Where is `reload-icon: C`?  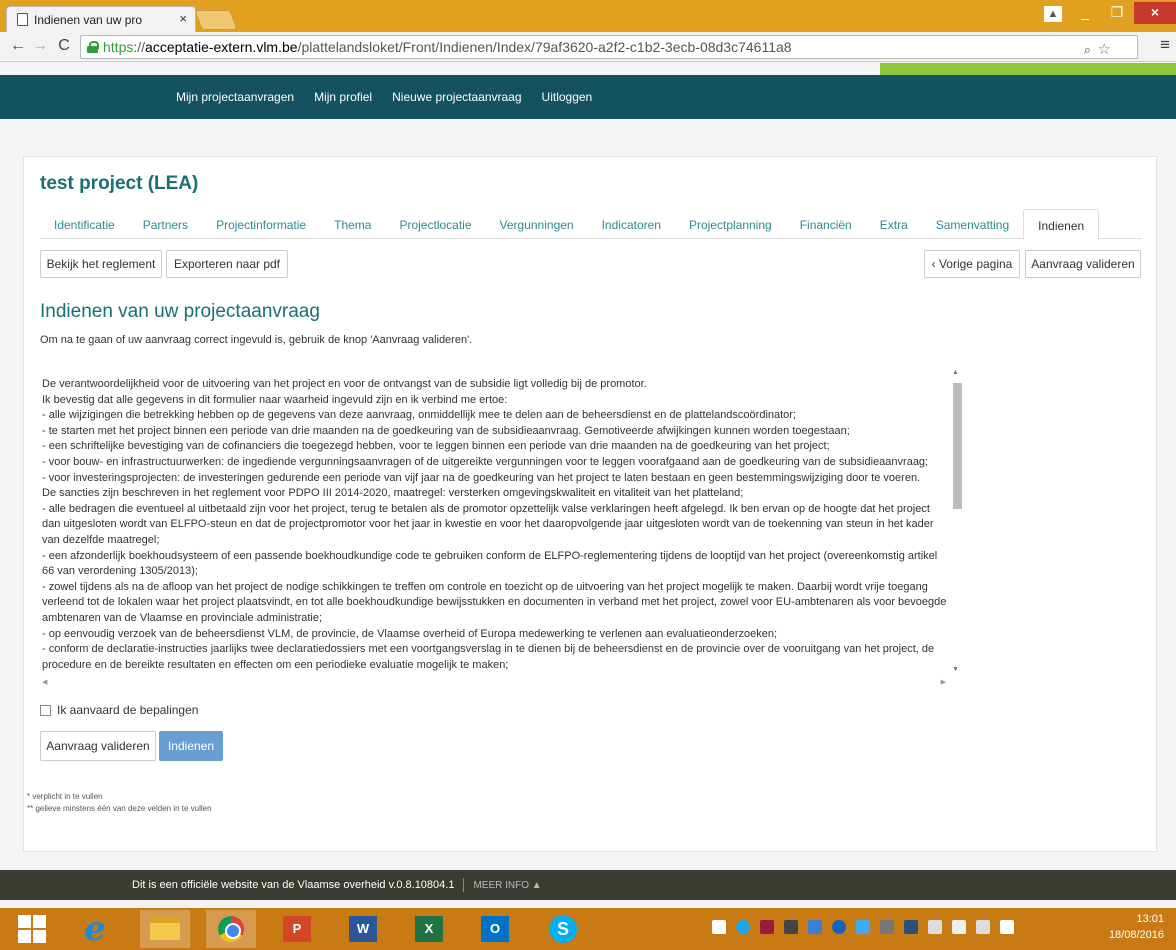 reload-icon: C is located at coordinates (64, 46).